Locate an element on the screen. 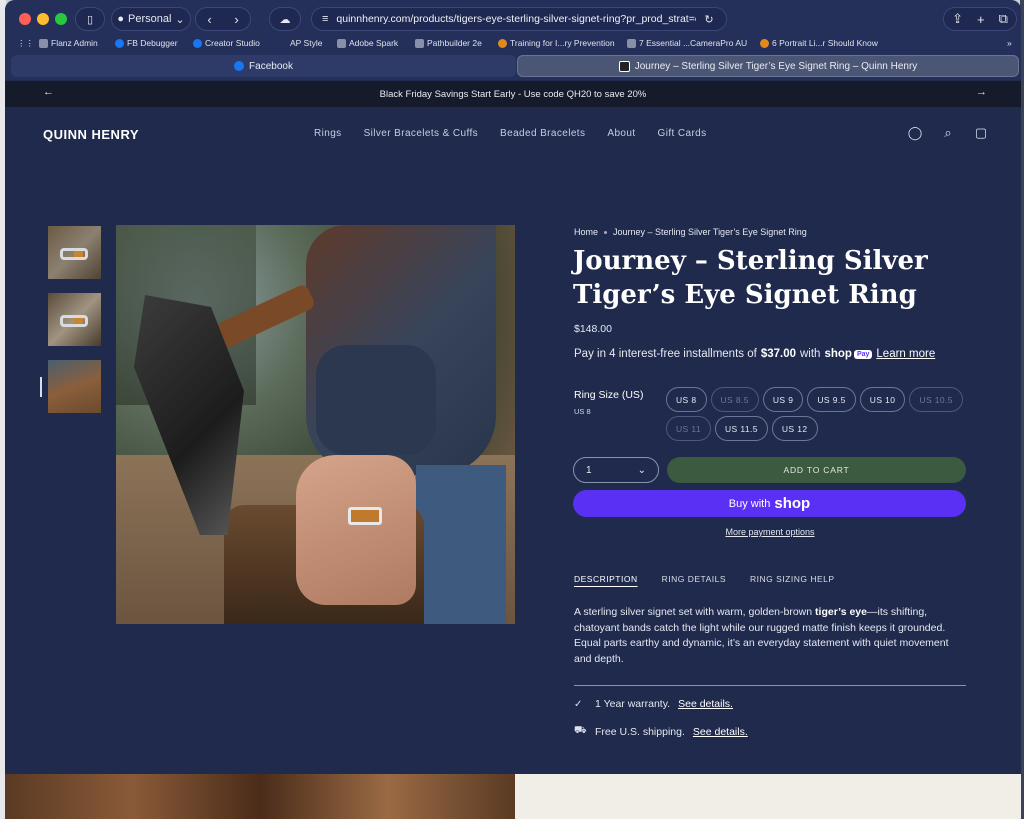 The width and height of the screenshot is (1024, 819). new-tab-icon: + is located at coordinates (981, 19).